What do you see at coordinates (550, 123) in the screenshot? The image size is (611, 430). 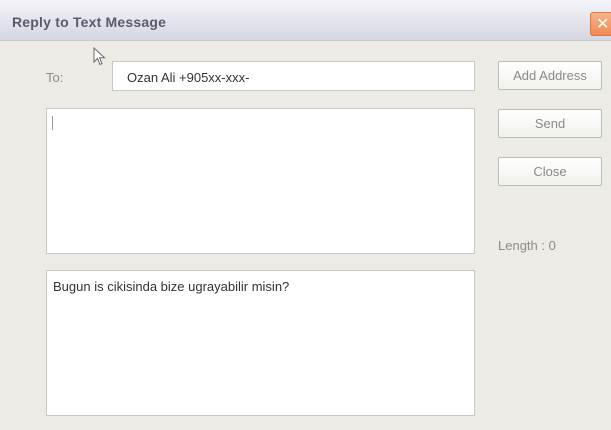 I see `send-button: Send` at bounding box center [550, 123].